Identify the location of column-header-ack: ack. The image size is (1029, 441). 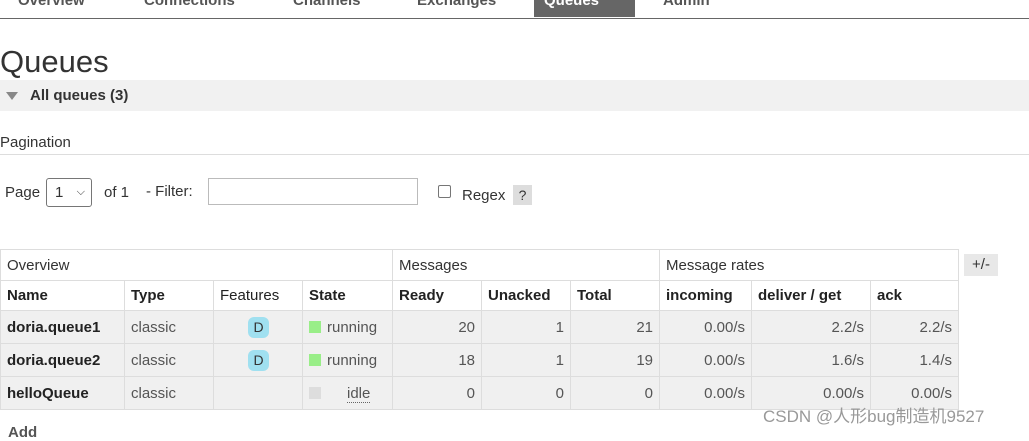
(914, 295).